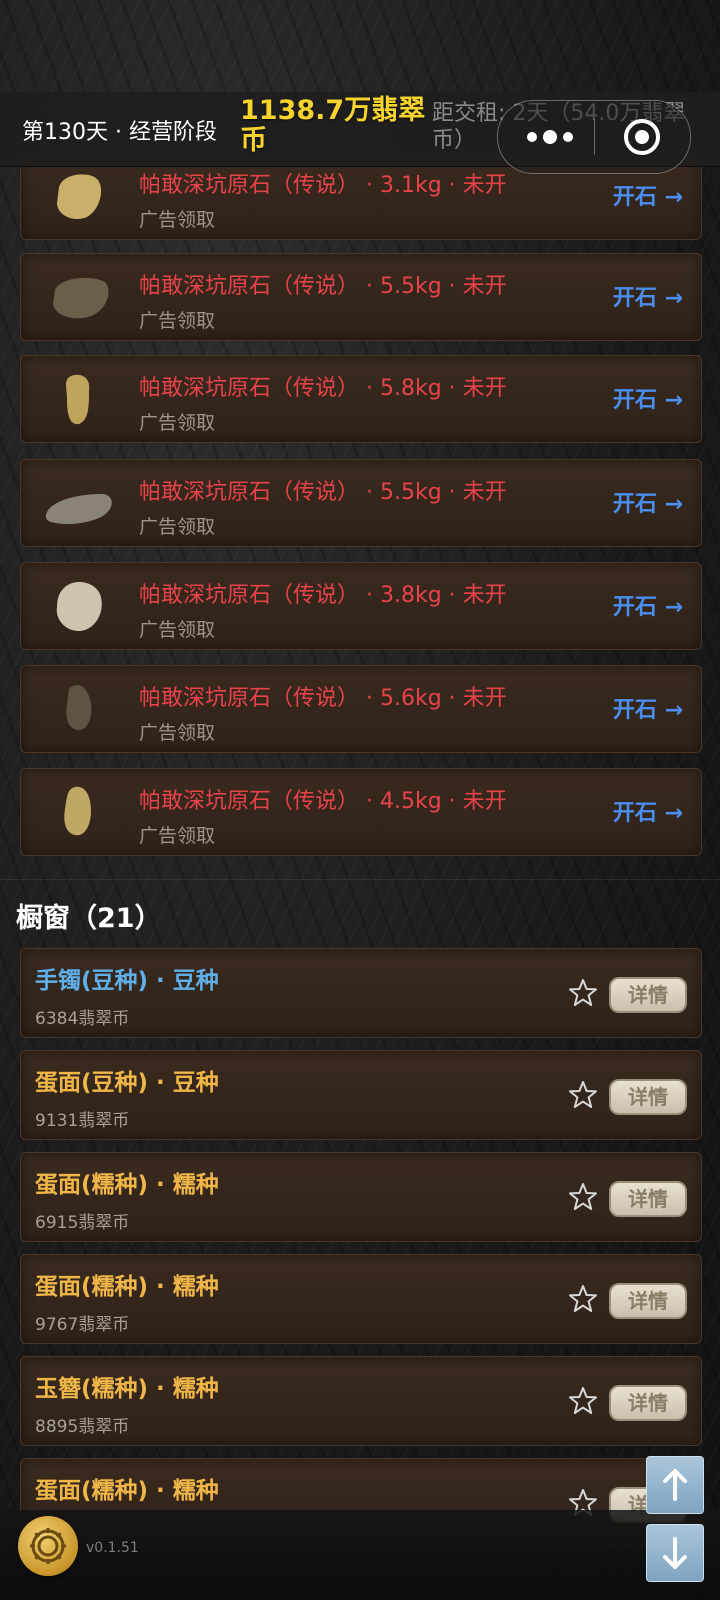  Describe the element at coordinates (642, 137) in the screenshot. I see `target-close-icon` at that location.